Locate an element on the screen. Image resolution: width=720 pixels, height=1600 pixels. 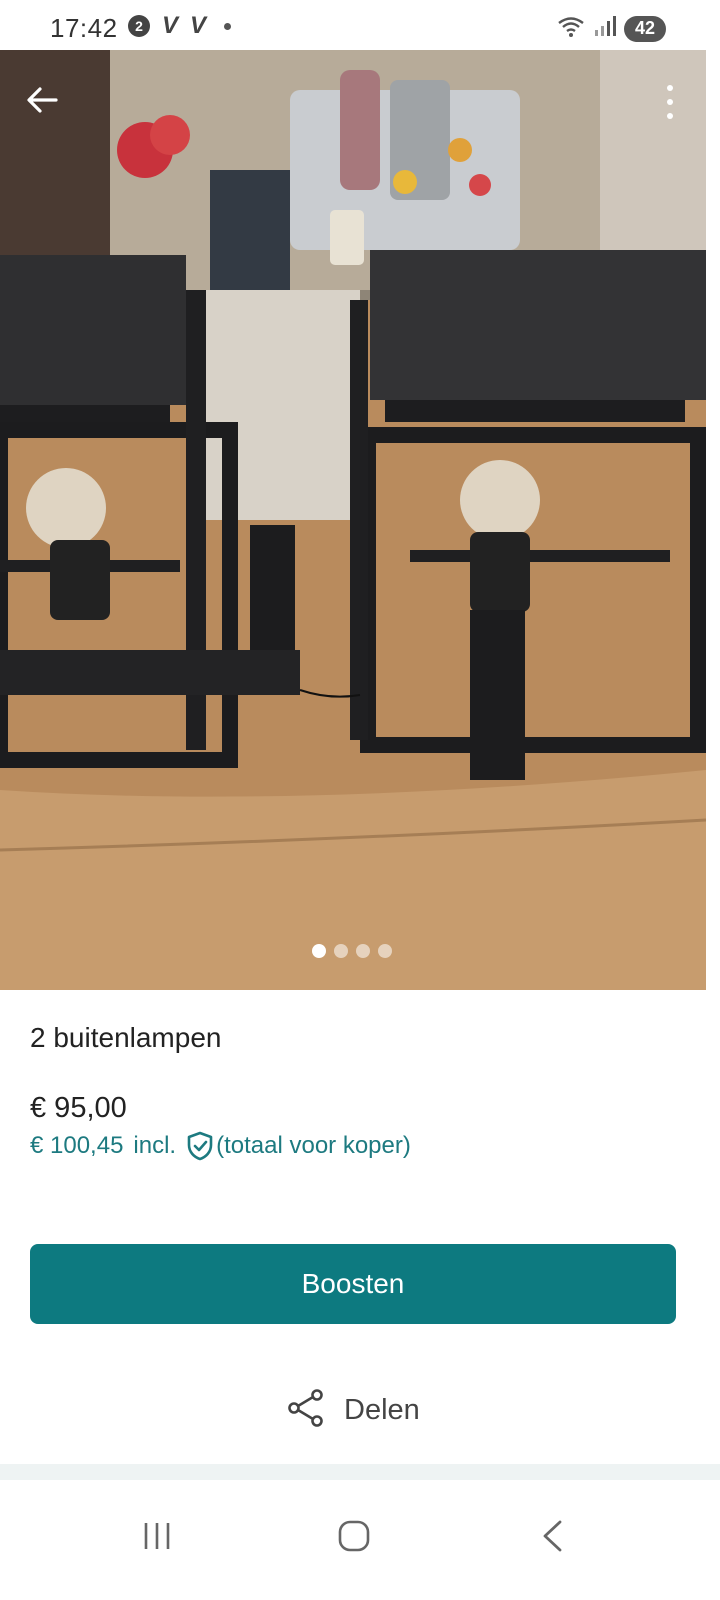
price-incl-note: (totaal voor koper) is located at coordinates (313, 1145).